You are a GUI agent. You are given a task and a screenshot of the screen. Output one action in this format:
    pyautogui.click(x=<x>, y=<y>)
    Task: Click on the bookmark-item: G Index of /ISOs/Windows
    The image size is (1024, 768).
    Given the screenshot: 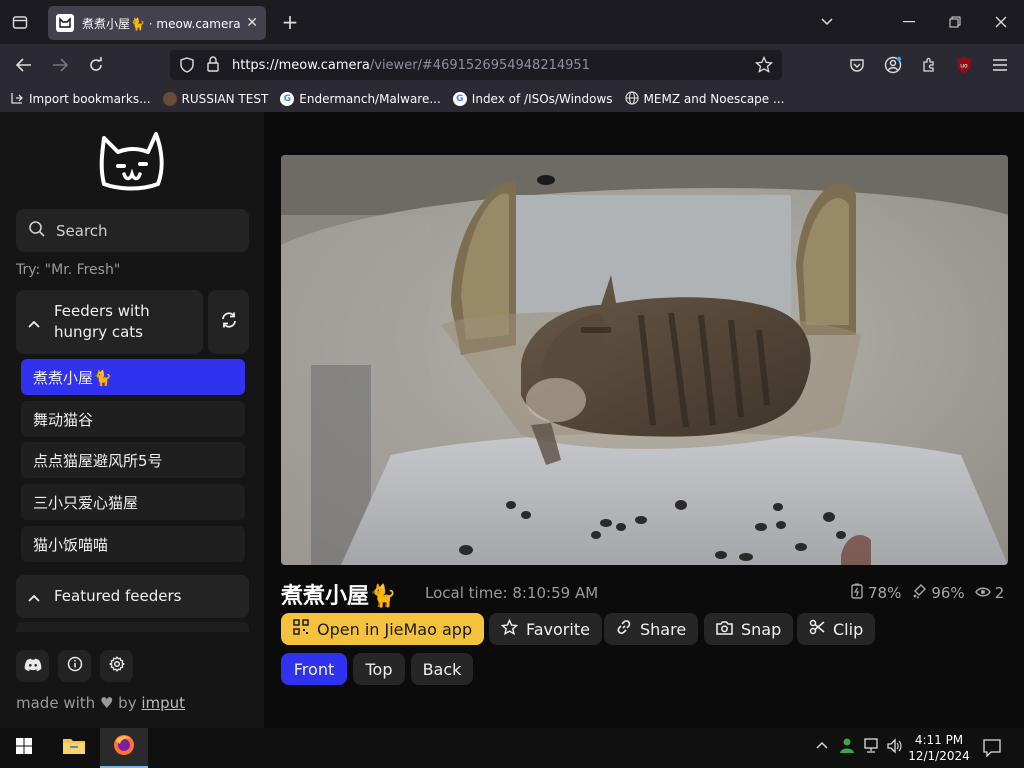 What is the action you would take?
    pyautogui.click(x=532, y=99)
    